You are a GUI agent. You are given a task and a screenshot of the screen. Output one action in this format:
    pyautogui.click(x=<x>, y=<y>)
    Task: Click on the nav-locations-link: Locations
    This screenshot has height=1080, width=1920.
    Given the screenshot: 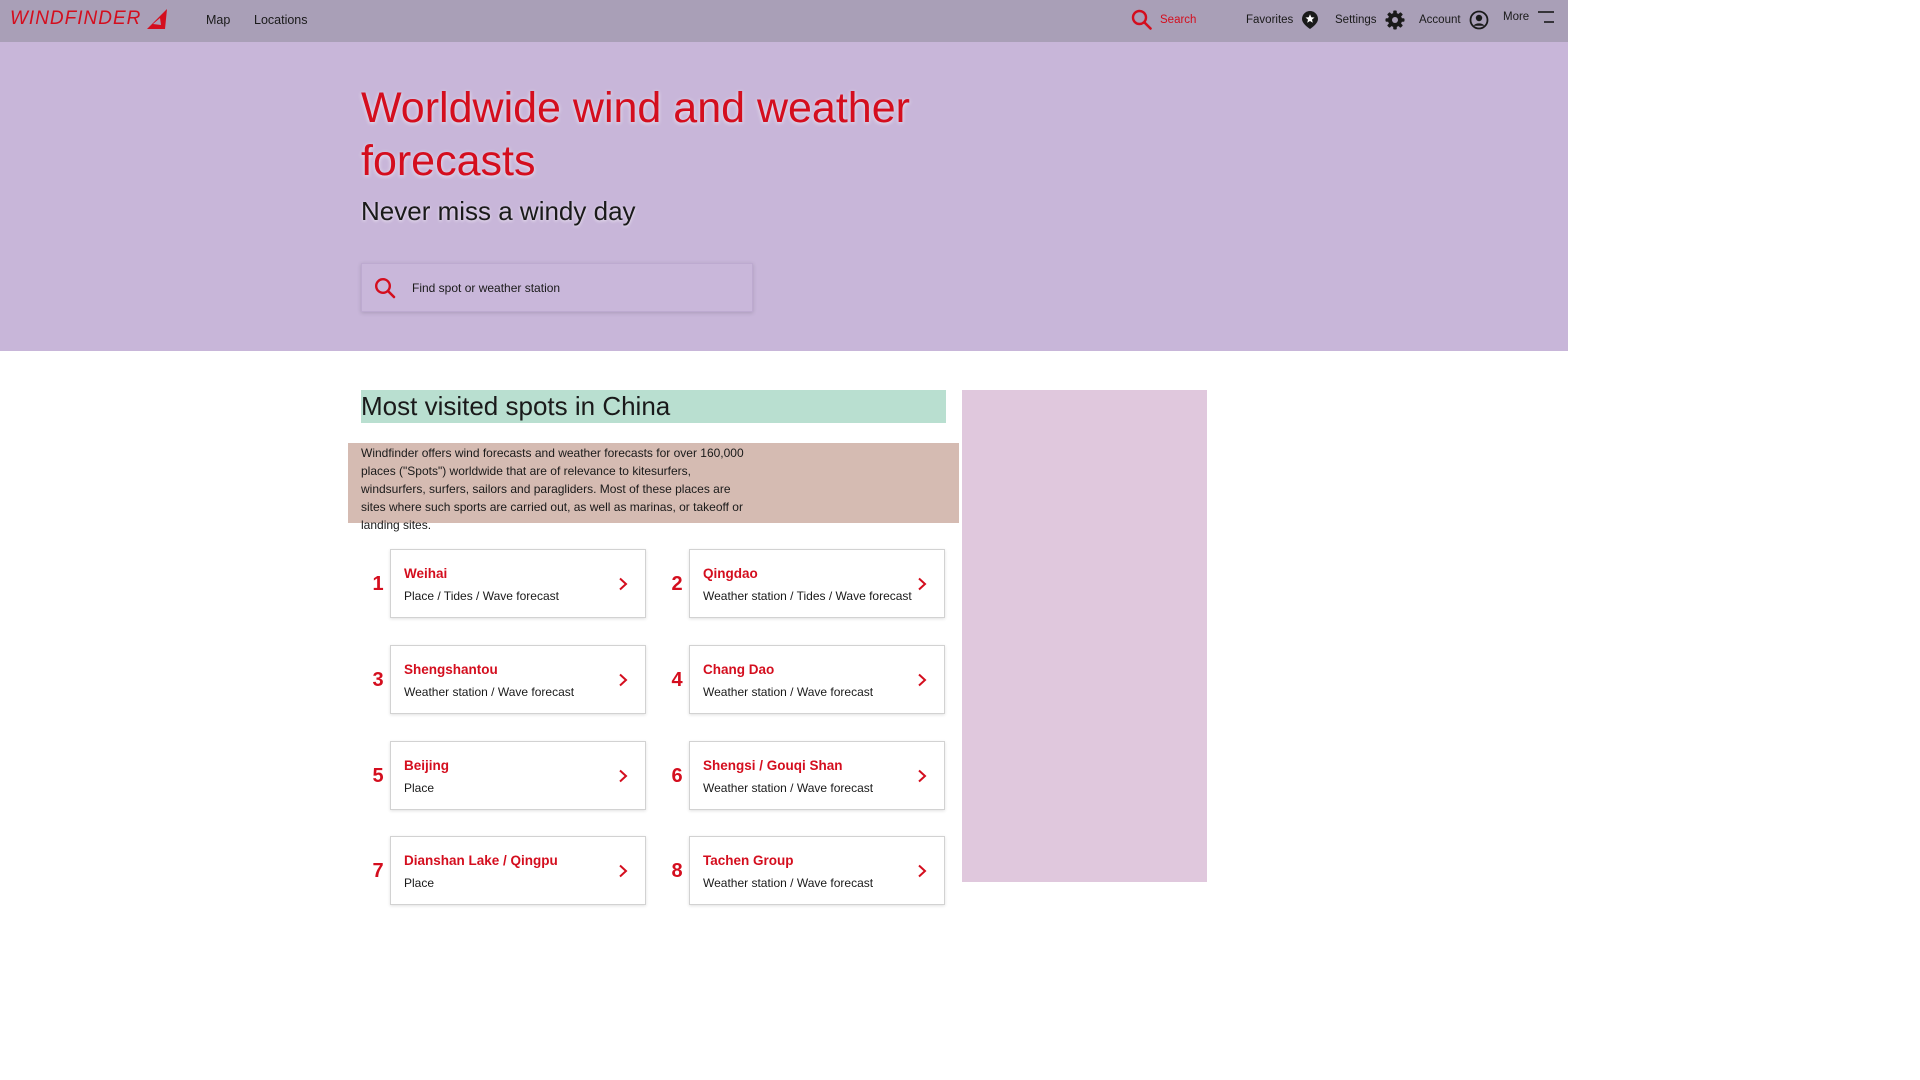 What is the action you would take?
    pyautogui.click(x=281, y=20)
    